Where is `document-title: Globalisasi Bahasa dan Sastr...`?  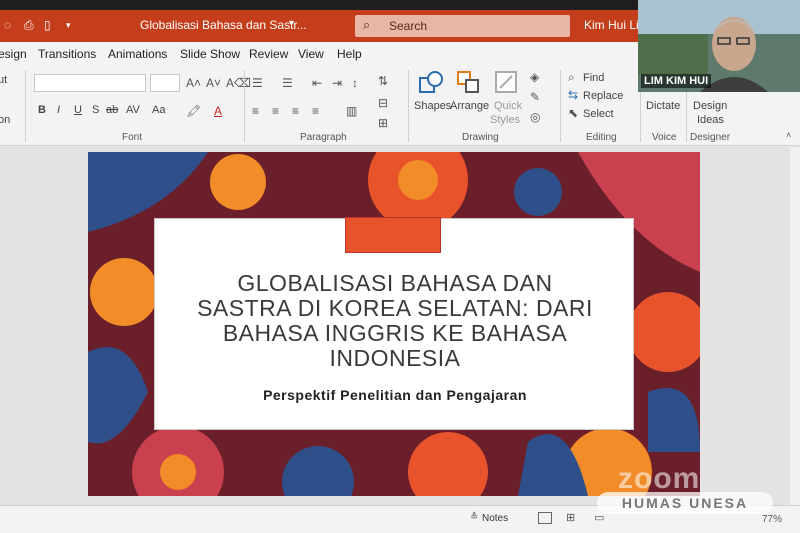
document-title: Globalisasi Bahasa dan Sastr... is located at coordinates (223, 25).